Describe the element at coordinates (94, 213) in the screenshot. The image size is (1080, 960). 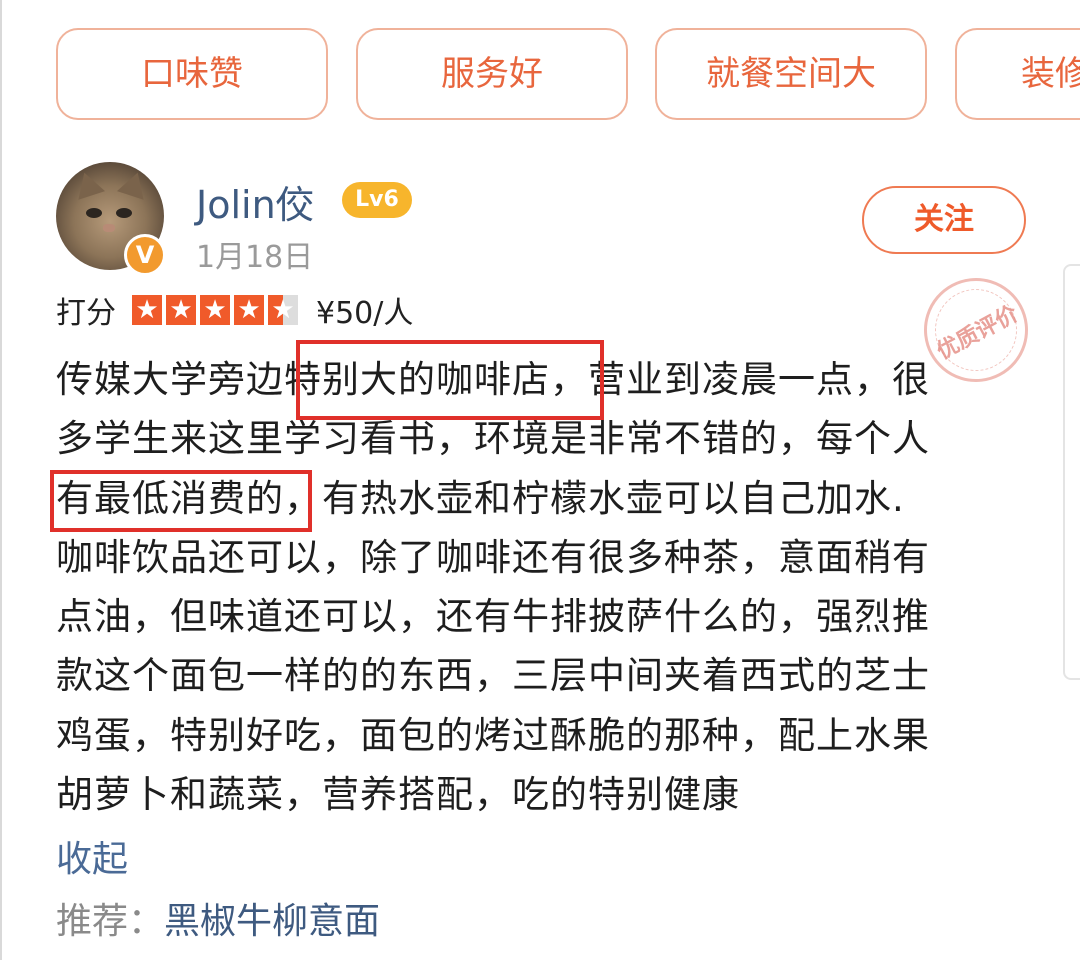
I see `avatar-eye-left` at that location.